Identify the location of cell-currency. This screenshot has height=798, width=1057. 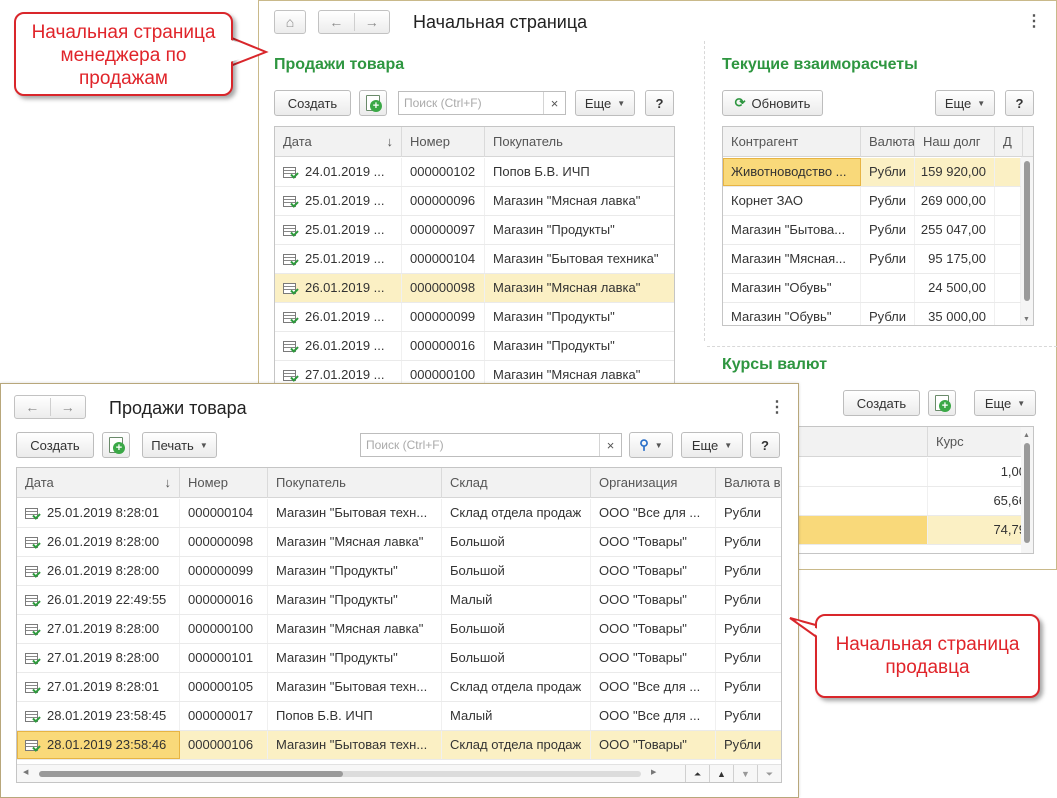
(888, 288).